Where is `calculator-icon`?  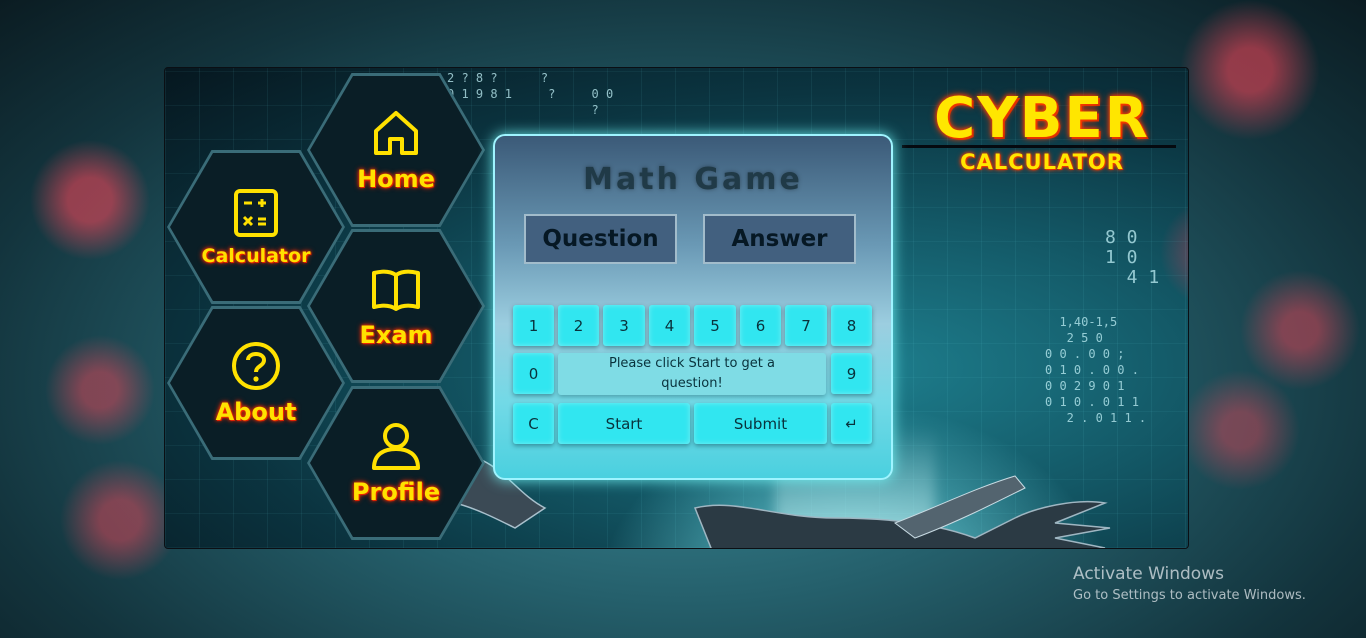 calculator-icon is located at coordinates (256, 213).